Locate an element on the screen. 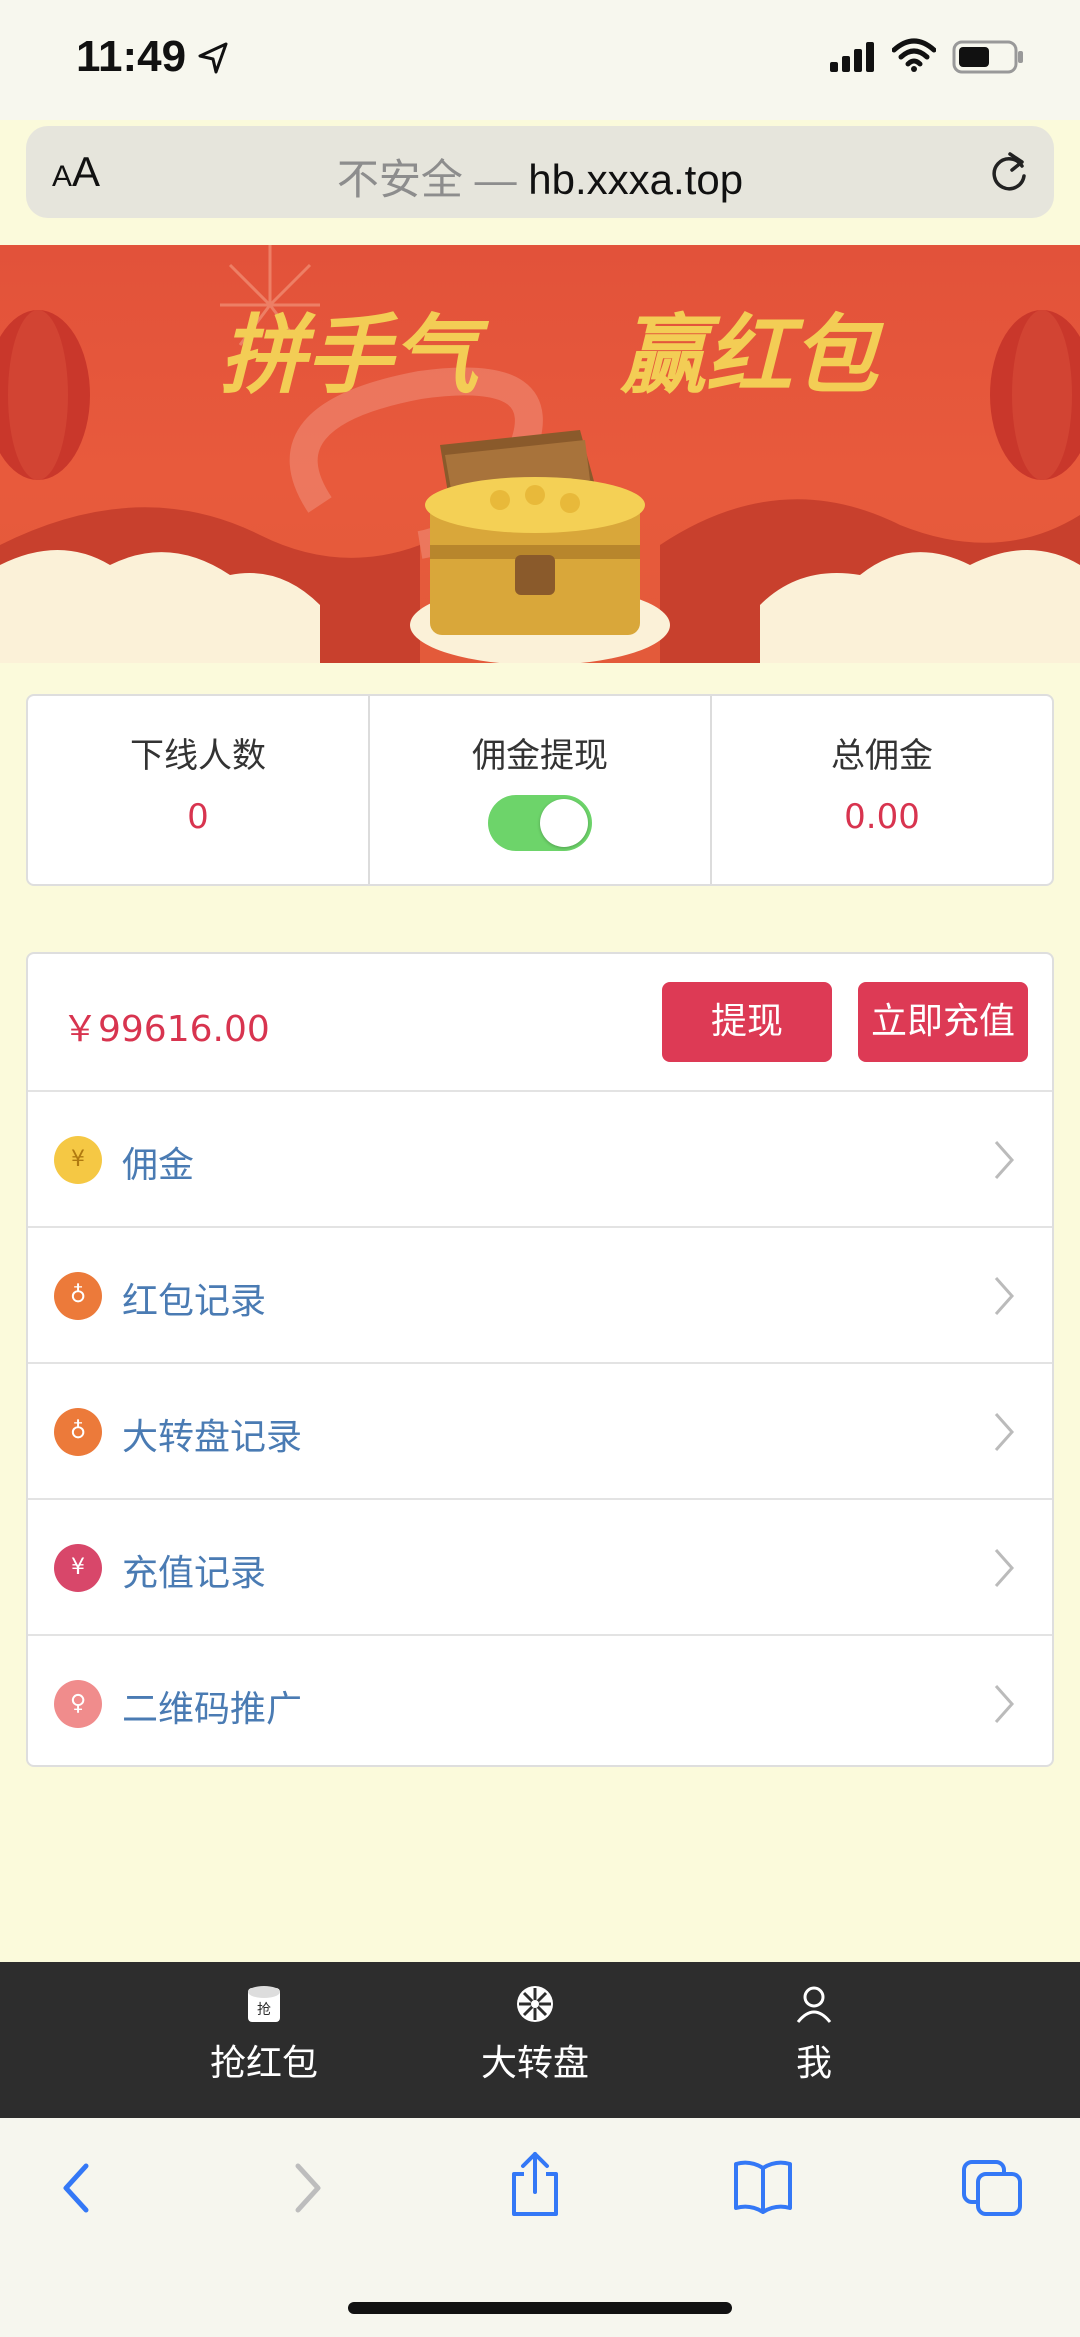  url-display: 不安全 — hb.xxxa.top is located at coordinates (540, 176).